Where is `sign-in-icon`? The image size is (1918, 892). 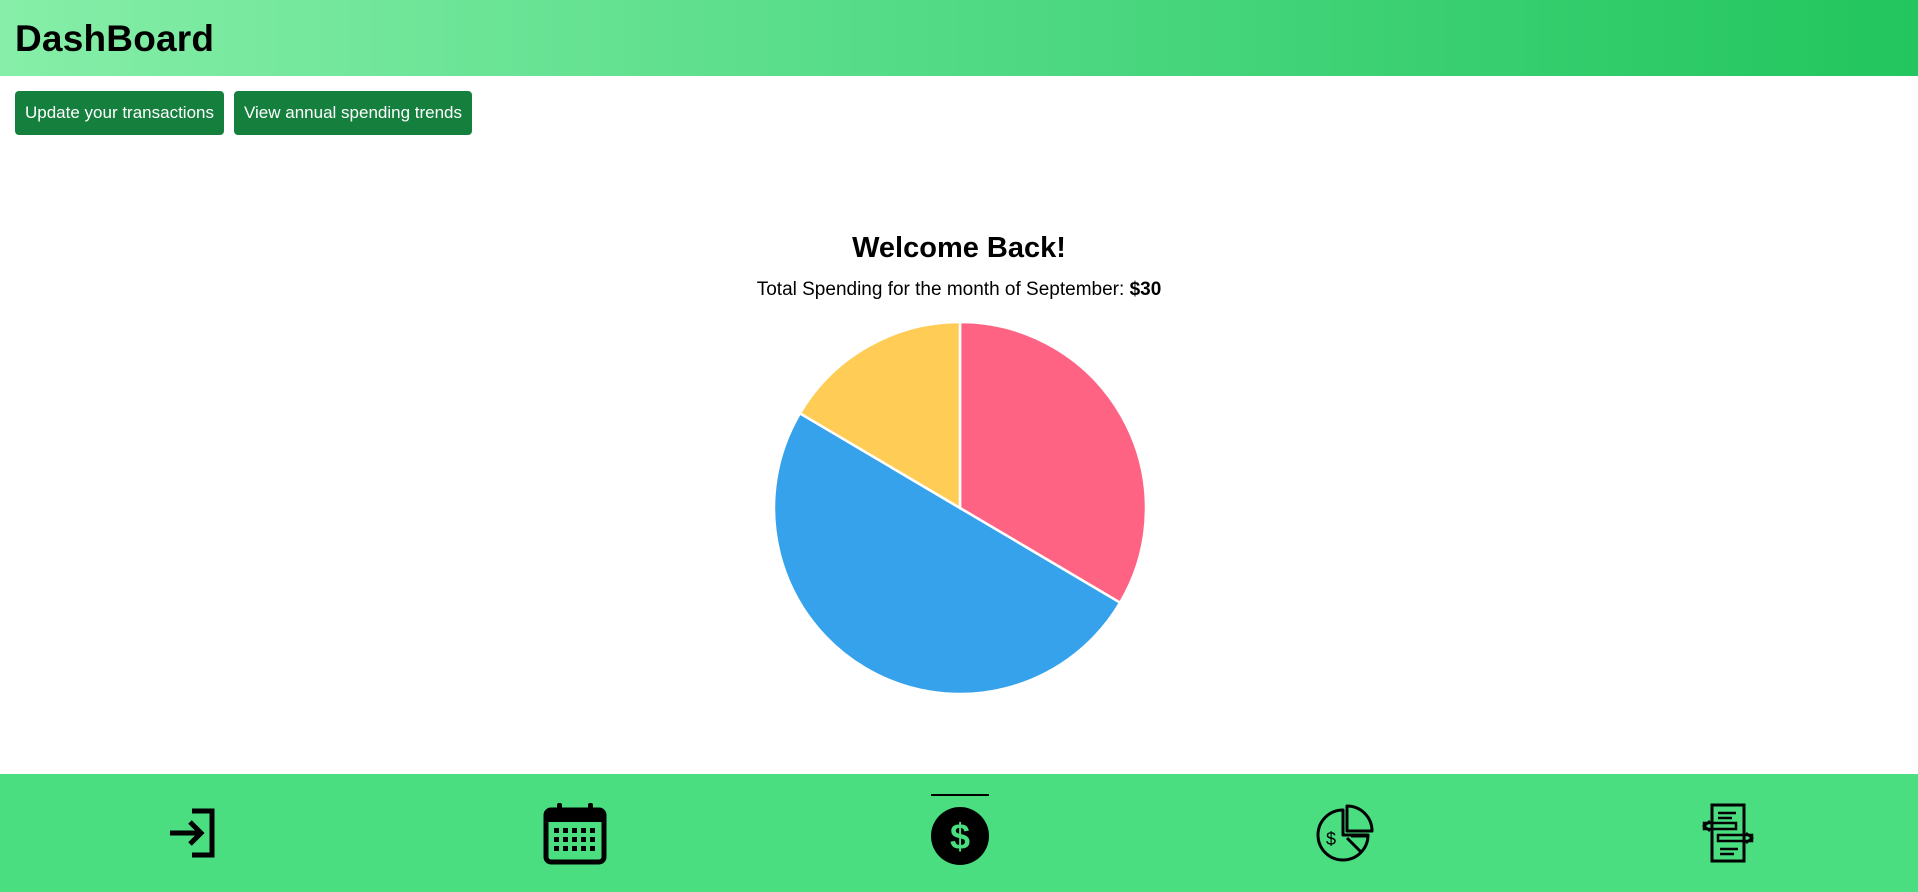 sign-in-icon is located at coordinates (192, 833).